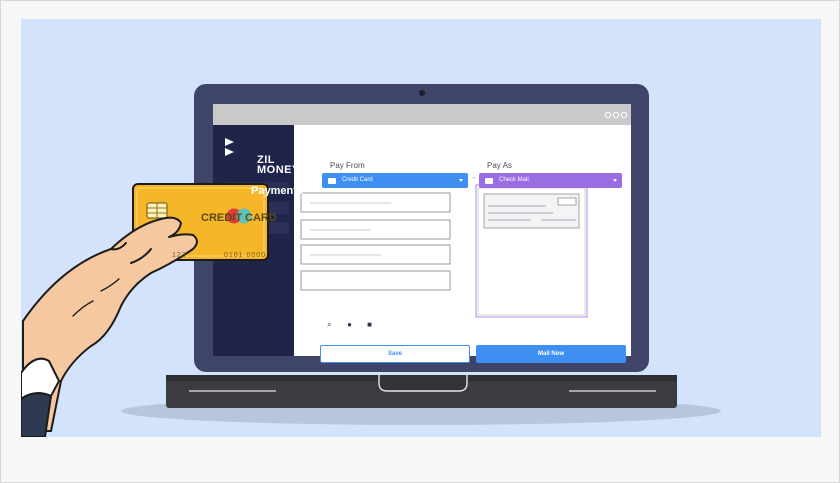  I want to click on pay-from-select: Credit Card, so click(395, 180).